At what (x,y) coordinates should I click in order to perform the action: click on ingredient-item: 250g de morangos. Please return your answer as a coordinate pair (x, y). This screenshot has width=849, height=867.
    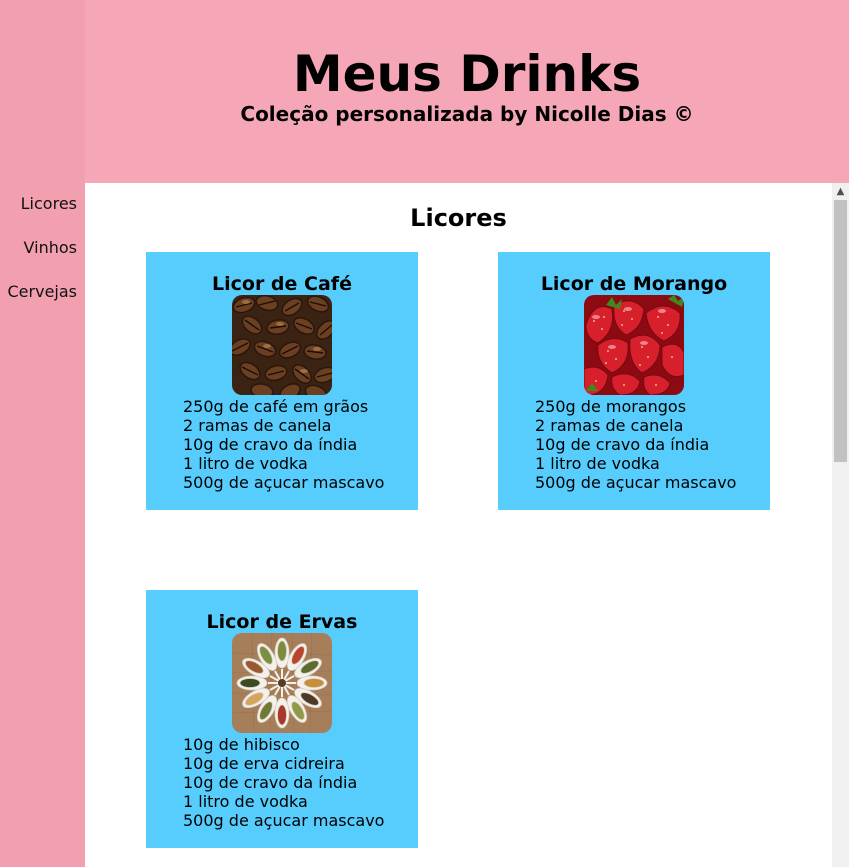
    Looking at the image, I should click on (611, 406).